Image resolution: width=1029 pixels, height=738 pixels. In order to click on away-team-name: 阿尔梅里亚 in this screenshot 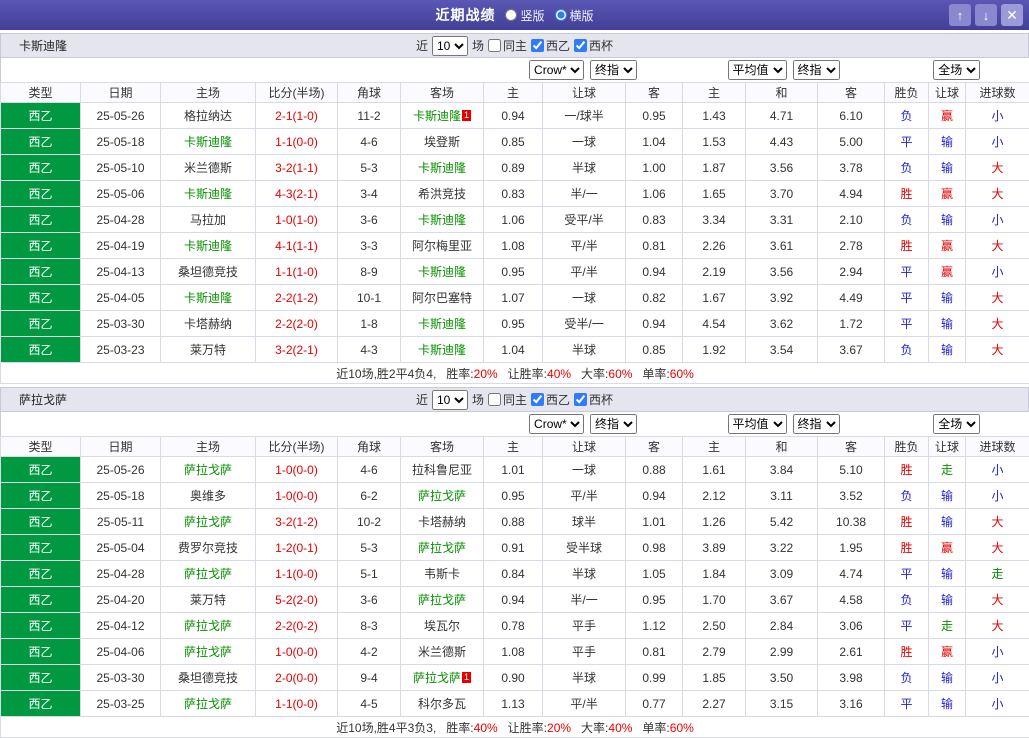, I will do `click(442, 246)`.